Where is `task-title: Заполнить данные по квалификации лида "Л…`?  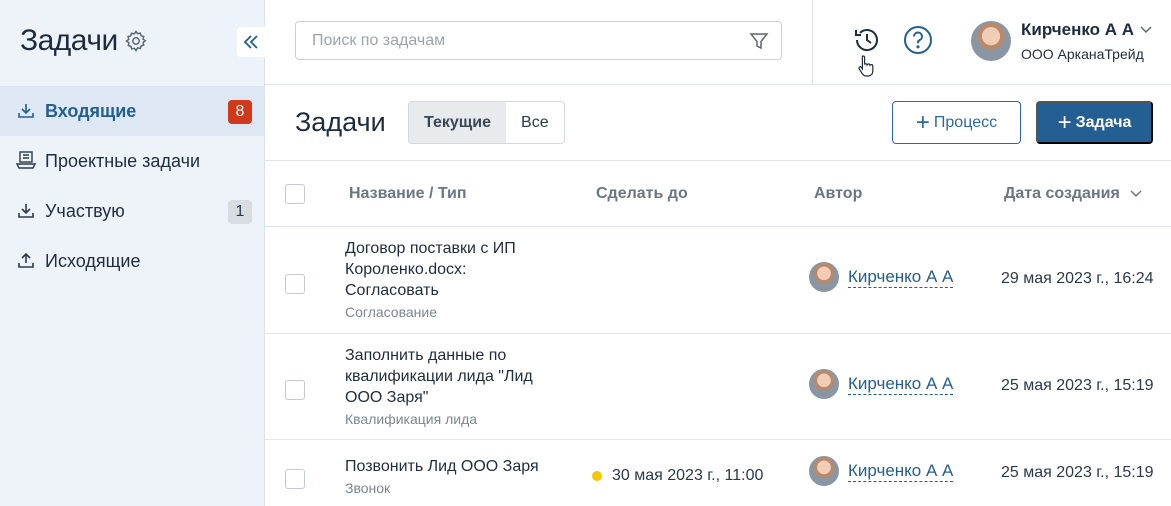
task-title: Заполнить данные по квалификации лида "Л… is located at coordinates (450, 376).